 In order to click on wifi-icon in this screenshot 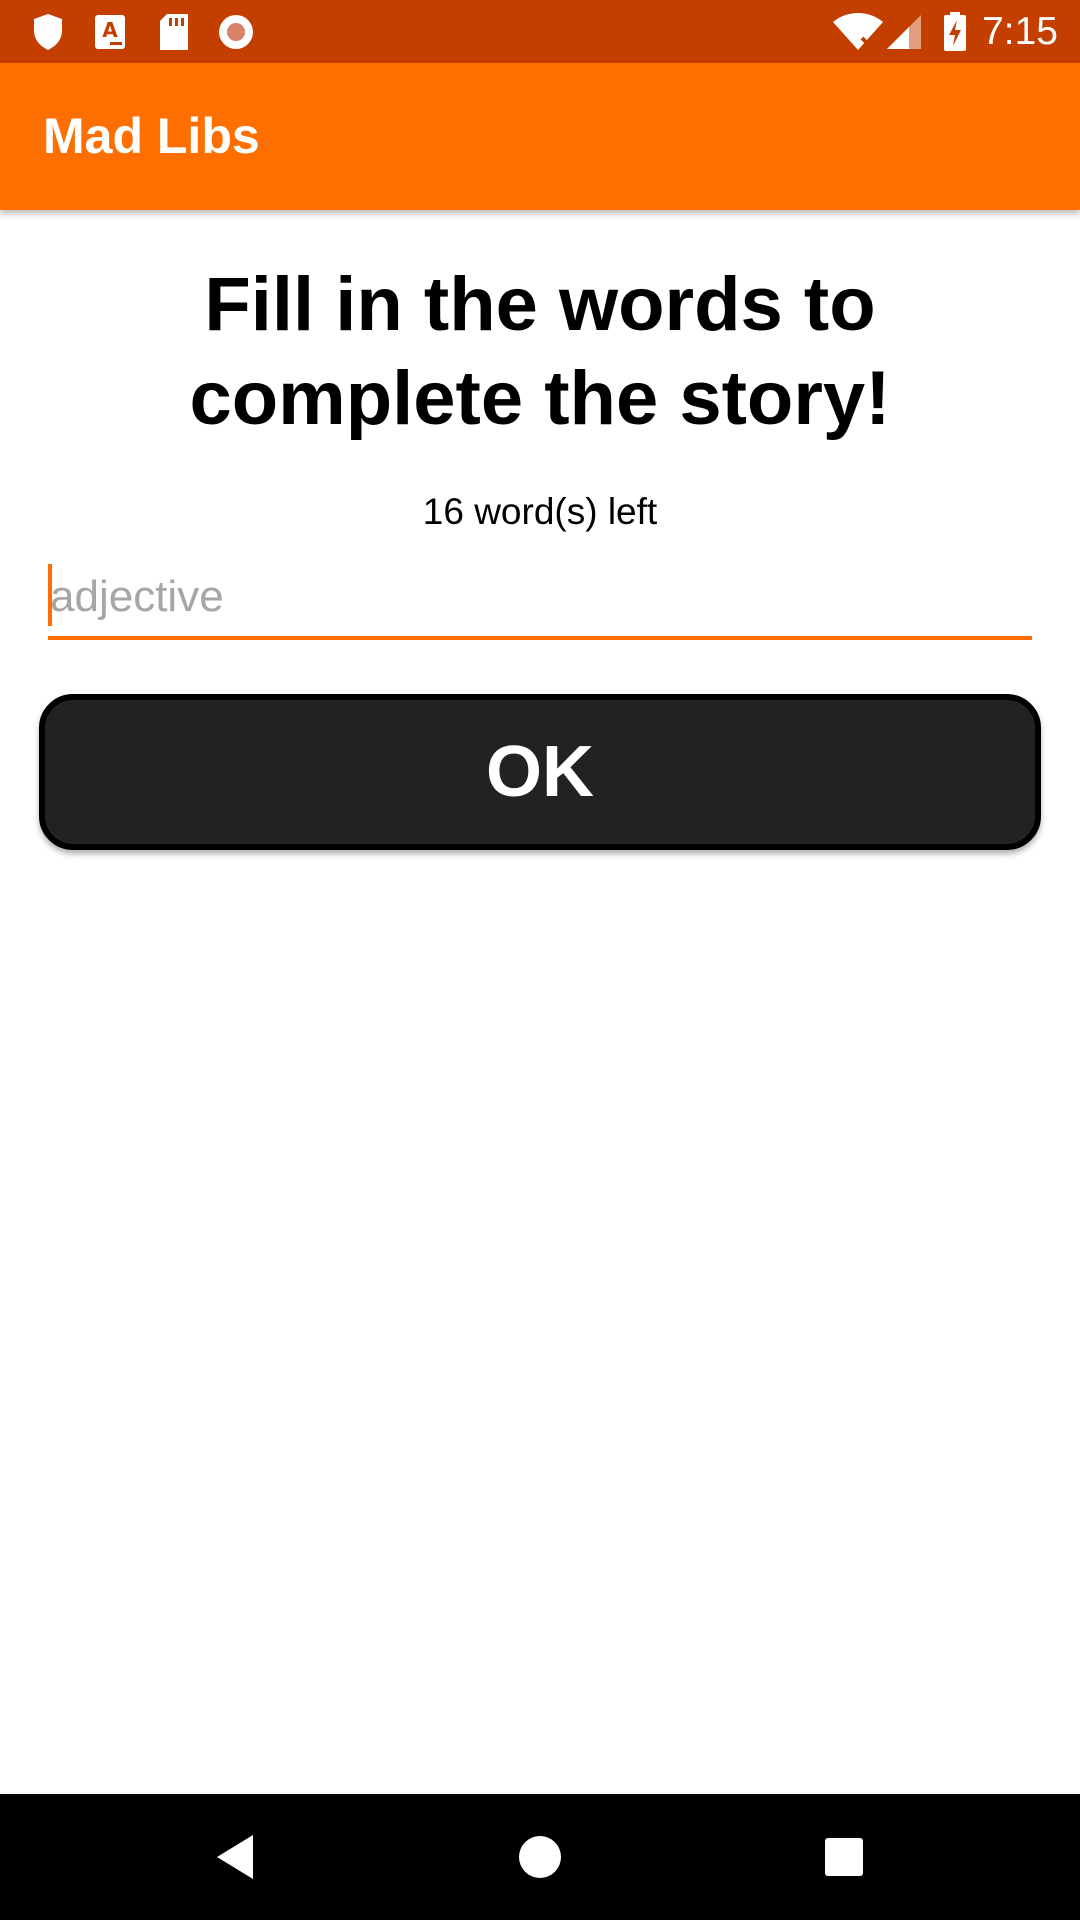, I will do `click(858, 31)`.